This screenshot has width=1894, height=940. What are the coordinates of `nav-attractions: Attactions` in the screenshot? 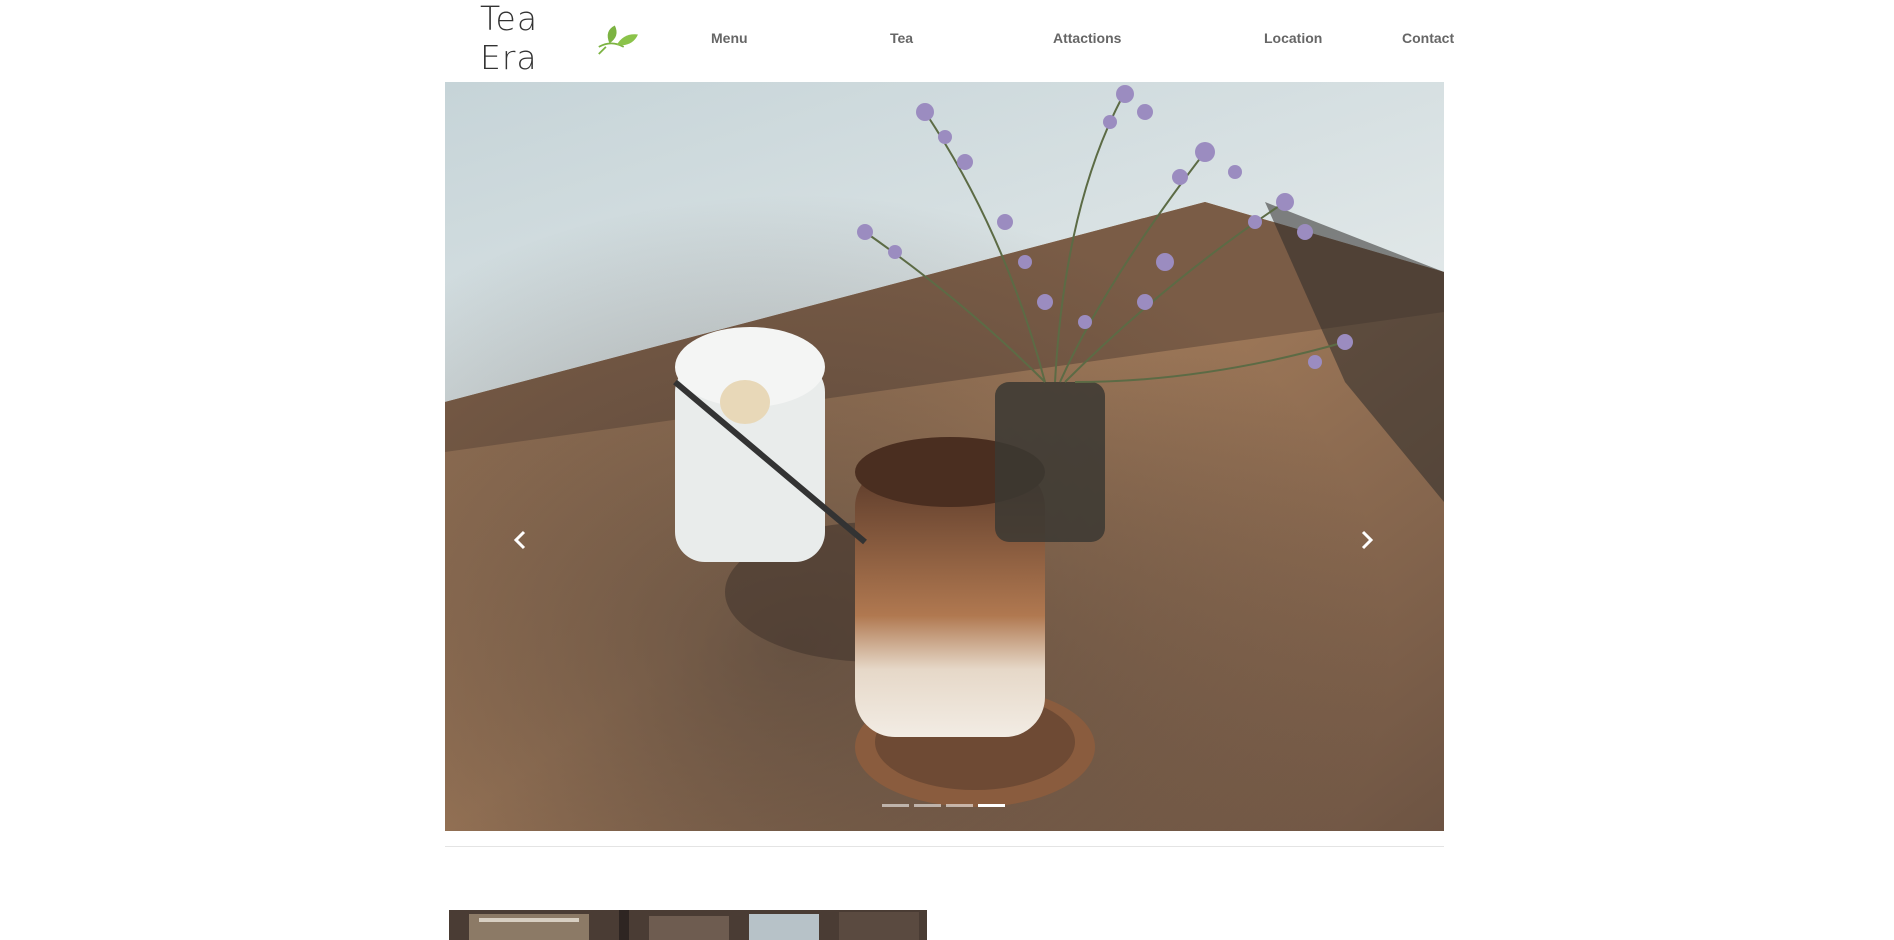 It's located at (1087, 38).